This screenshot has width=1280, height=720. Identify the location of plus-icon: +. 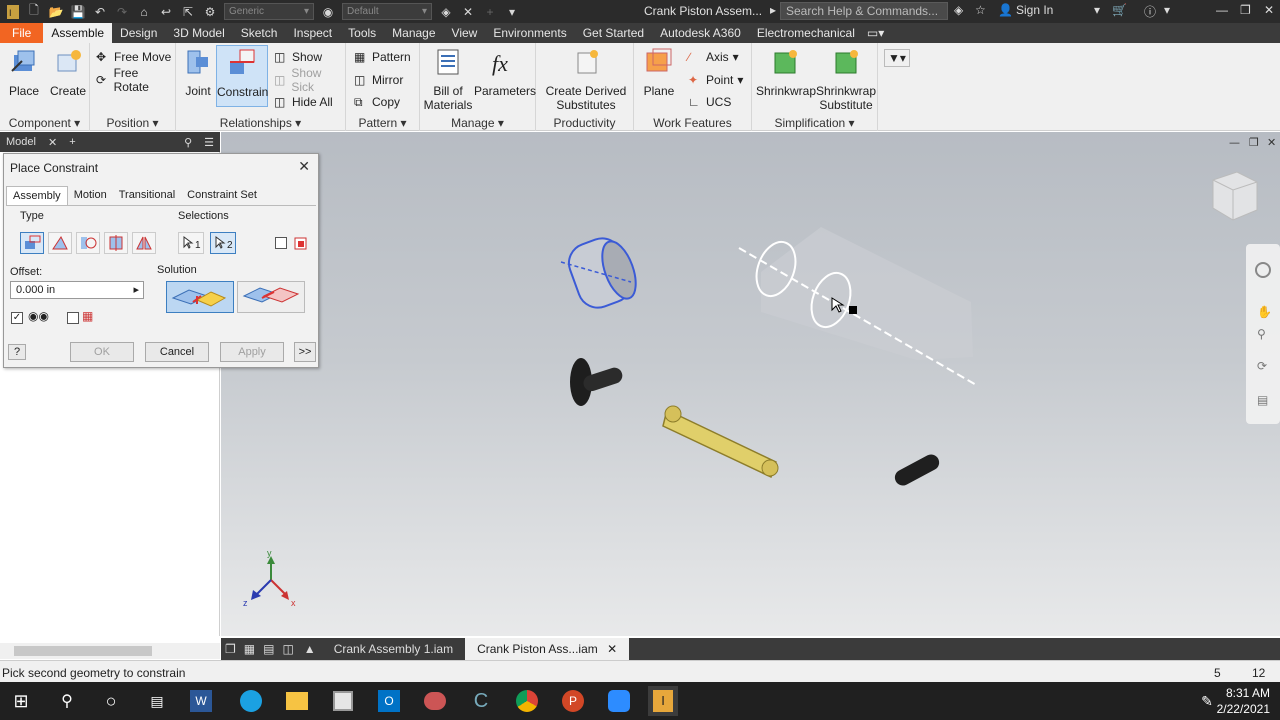
(490, 12).